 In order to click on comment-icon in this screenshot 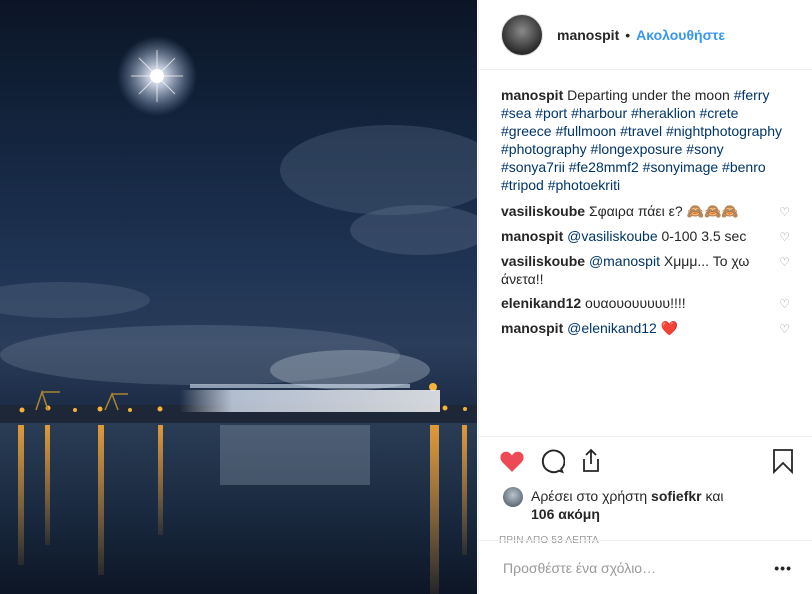, I will do `click(552, 461)`.